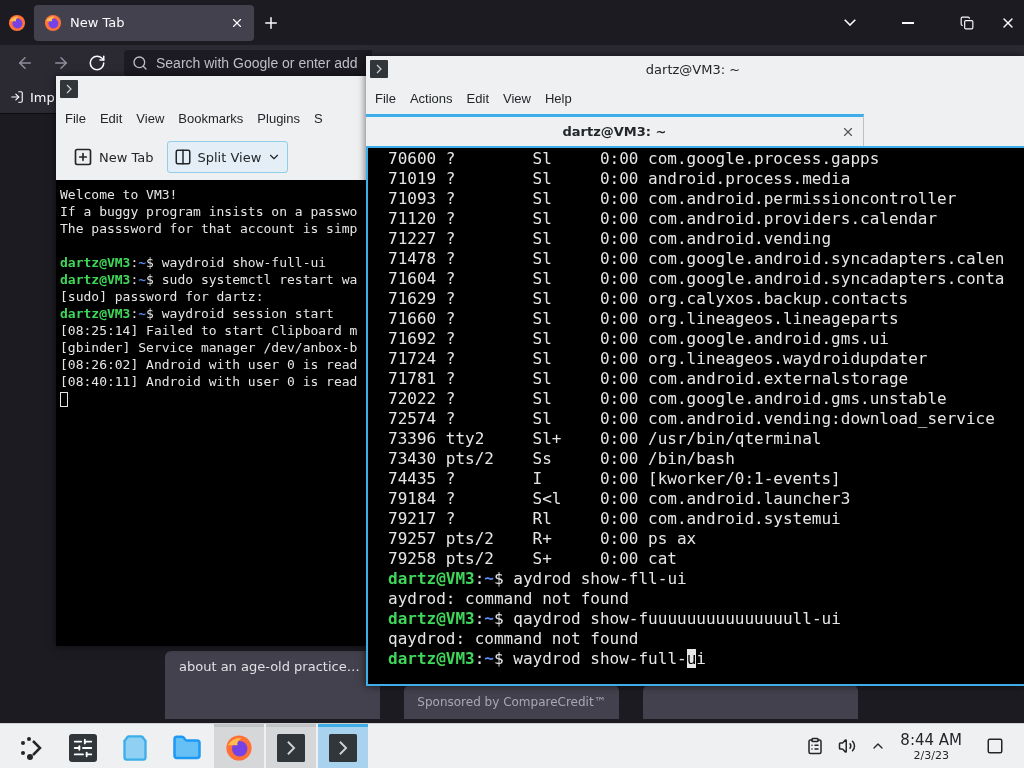 This screenshot has width=1024, height=768. I want to click on reload-icon, so click(97, 63).